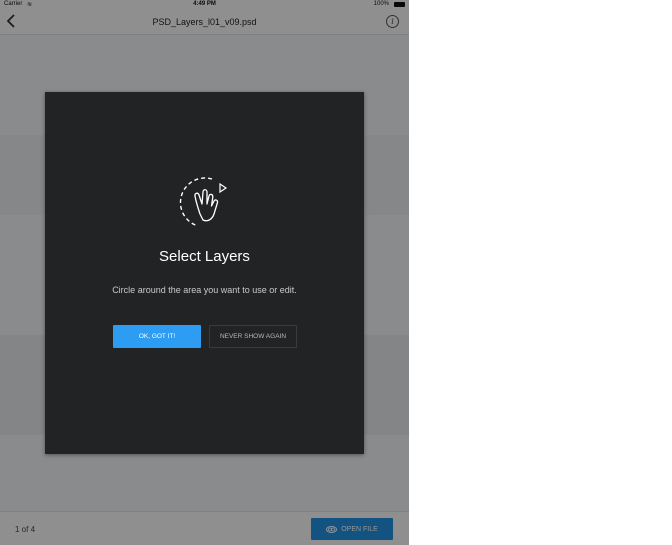 The image size is (672, 545). I want to click on circle-gesture-icon, so click(203, 202).